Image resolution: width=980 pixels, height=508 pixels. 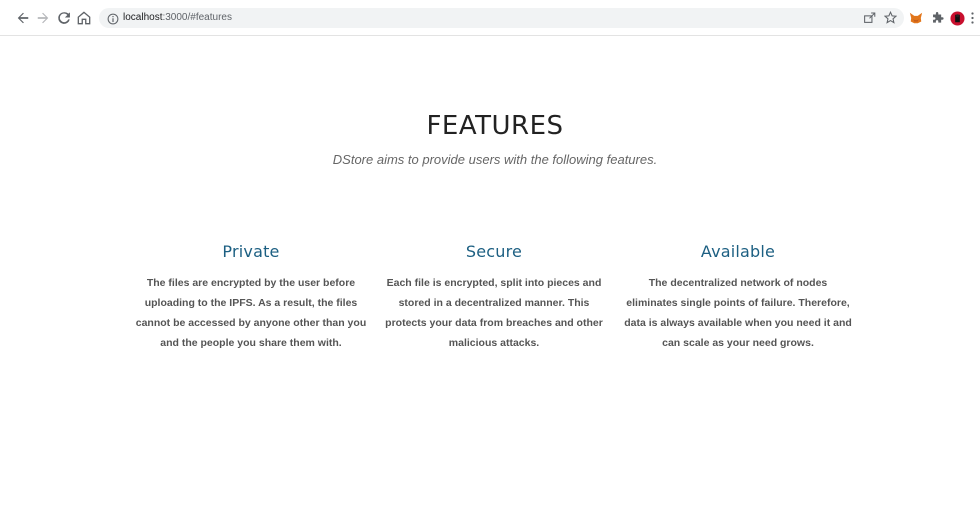 What do you see at coordinates (870, 18) in the screenshot?
I see `share-icon` at bounding box center [870, 18].